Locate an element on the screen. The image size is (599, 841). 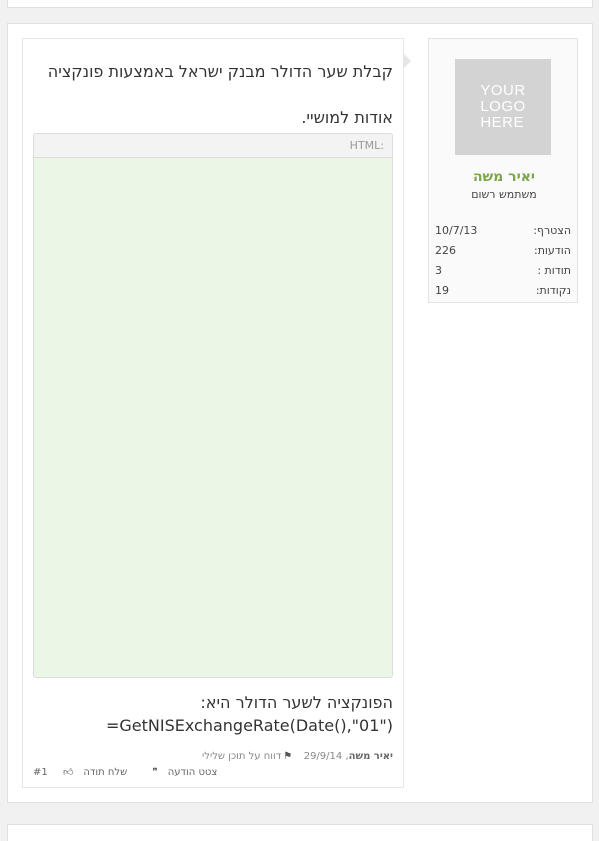
stat-value: 19 is located at coordinates (442, 290).